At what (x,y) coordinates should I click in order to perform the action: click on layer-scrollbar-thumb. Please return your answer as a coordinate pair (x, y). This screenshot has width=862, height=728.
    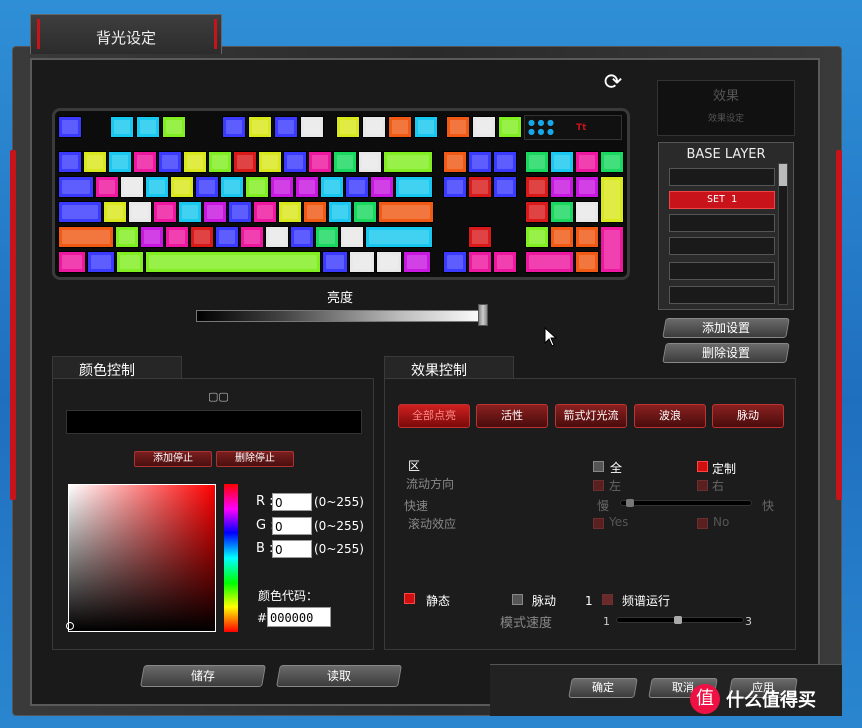
    Looking at the image, I should click on (783, 175).